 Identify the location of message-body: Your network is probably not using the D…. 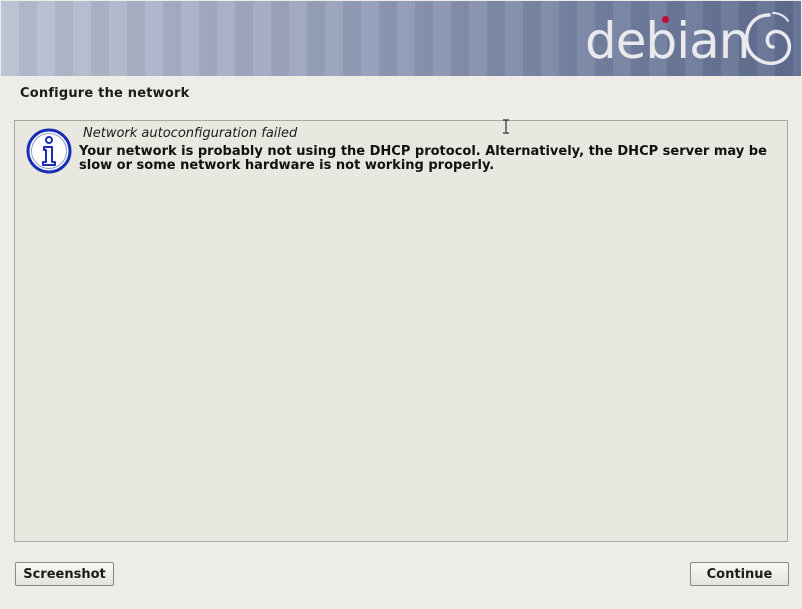
(423, 158).